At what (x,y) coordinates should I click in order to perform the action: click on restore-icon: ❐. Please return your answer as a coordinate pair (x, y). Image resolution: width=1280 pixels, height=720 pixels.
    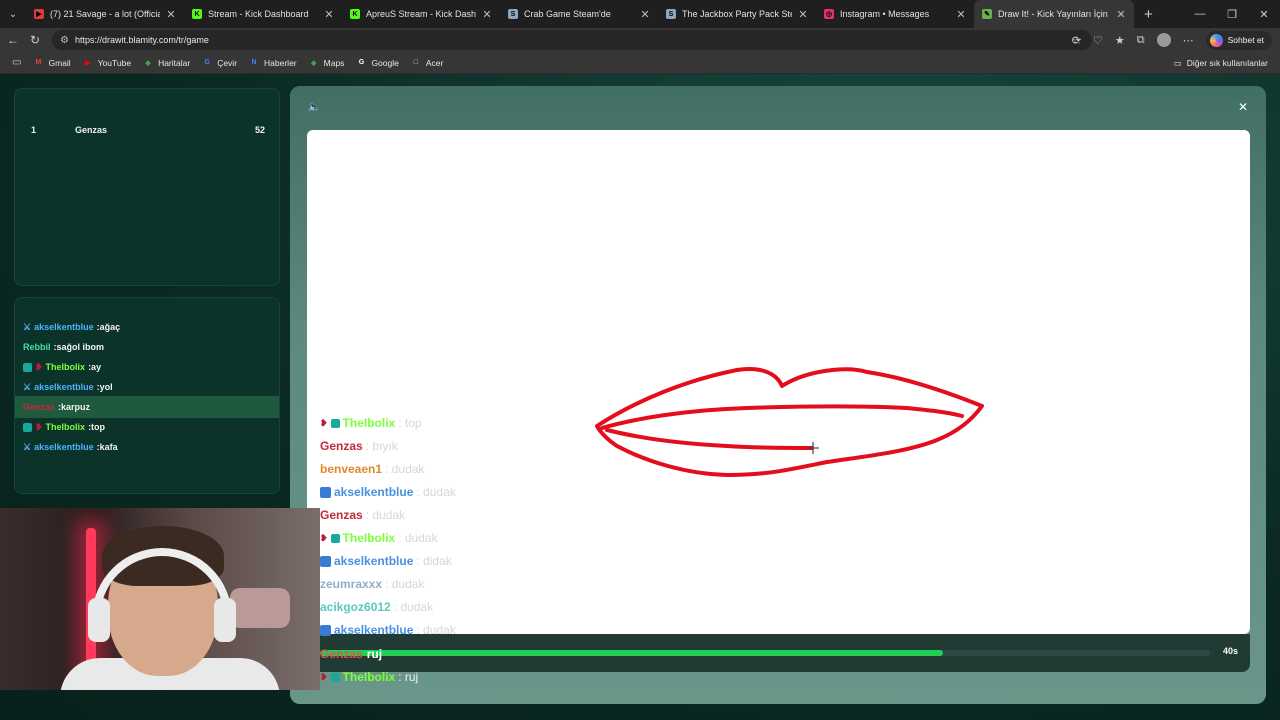
    Looking at the image, I should click on (1232, 14).